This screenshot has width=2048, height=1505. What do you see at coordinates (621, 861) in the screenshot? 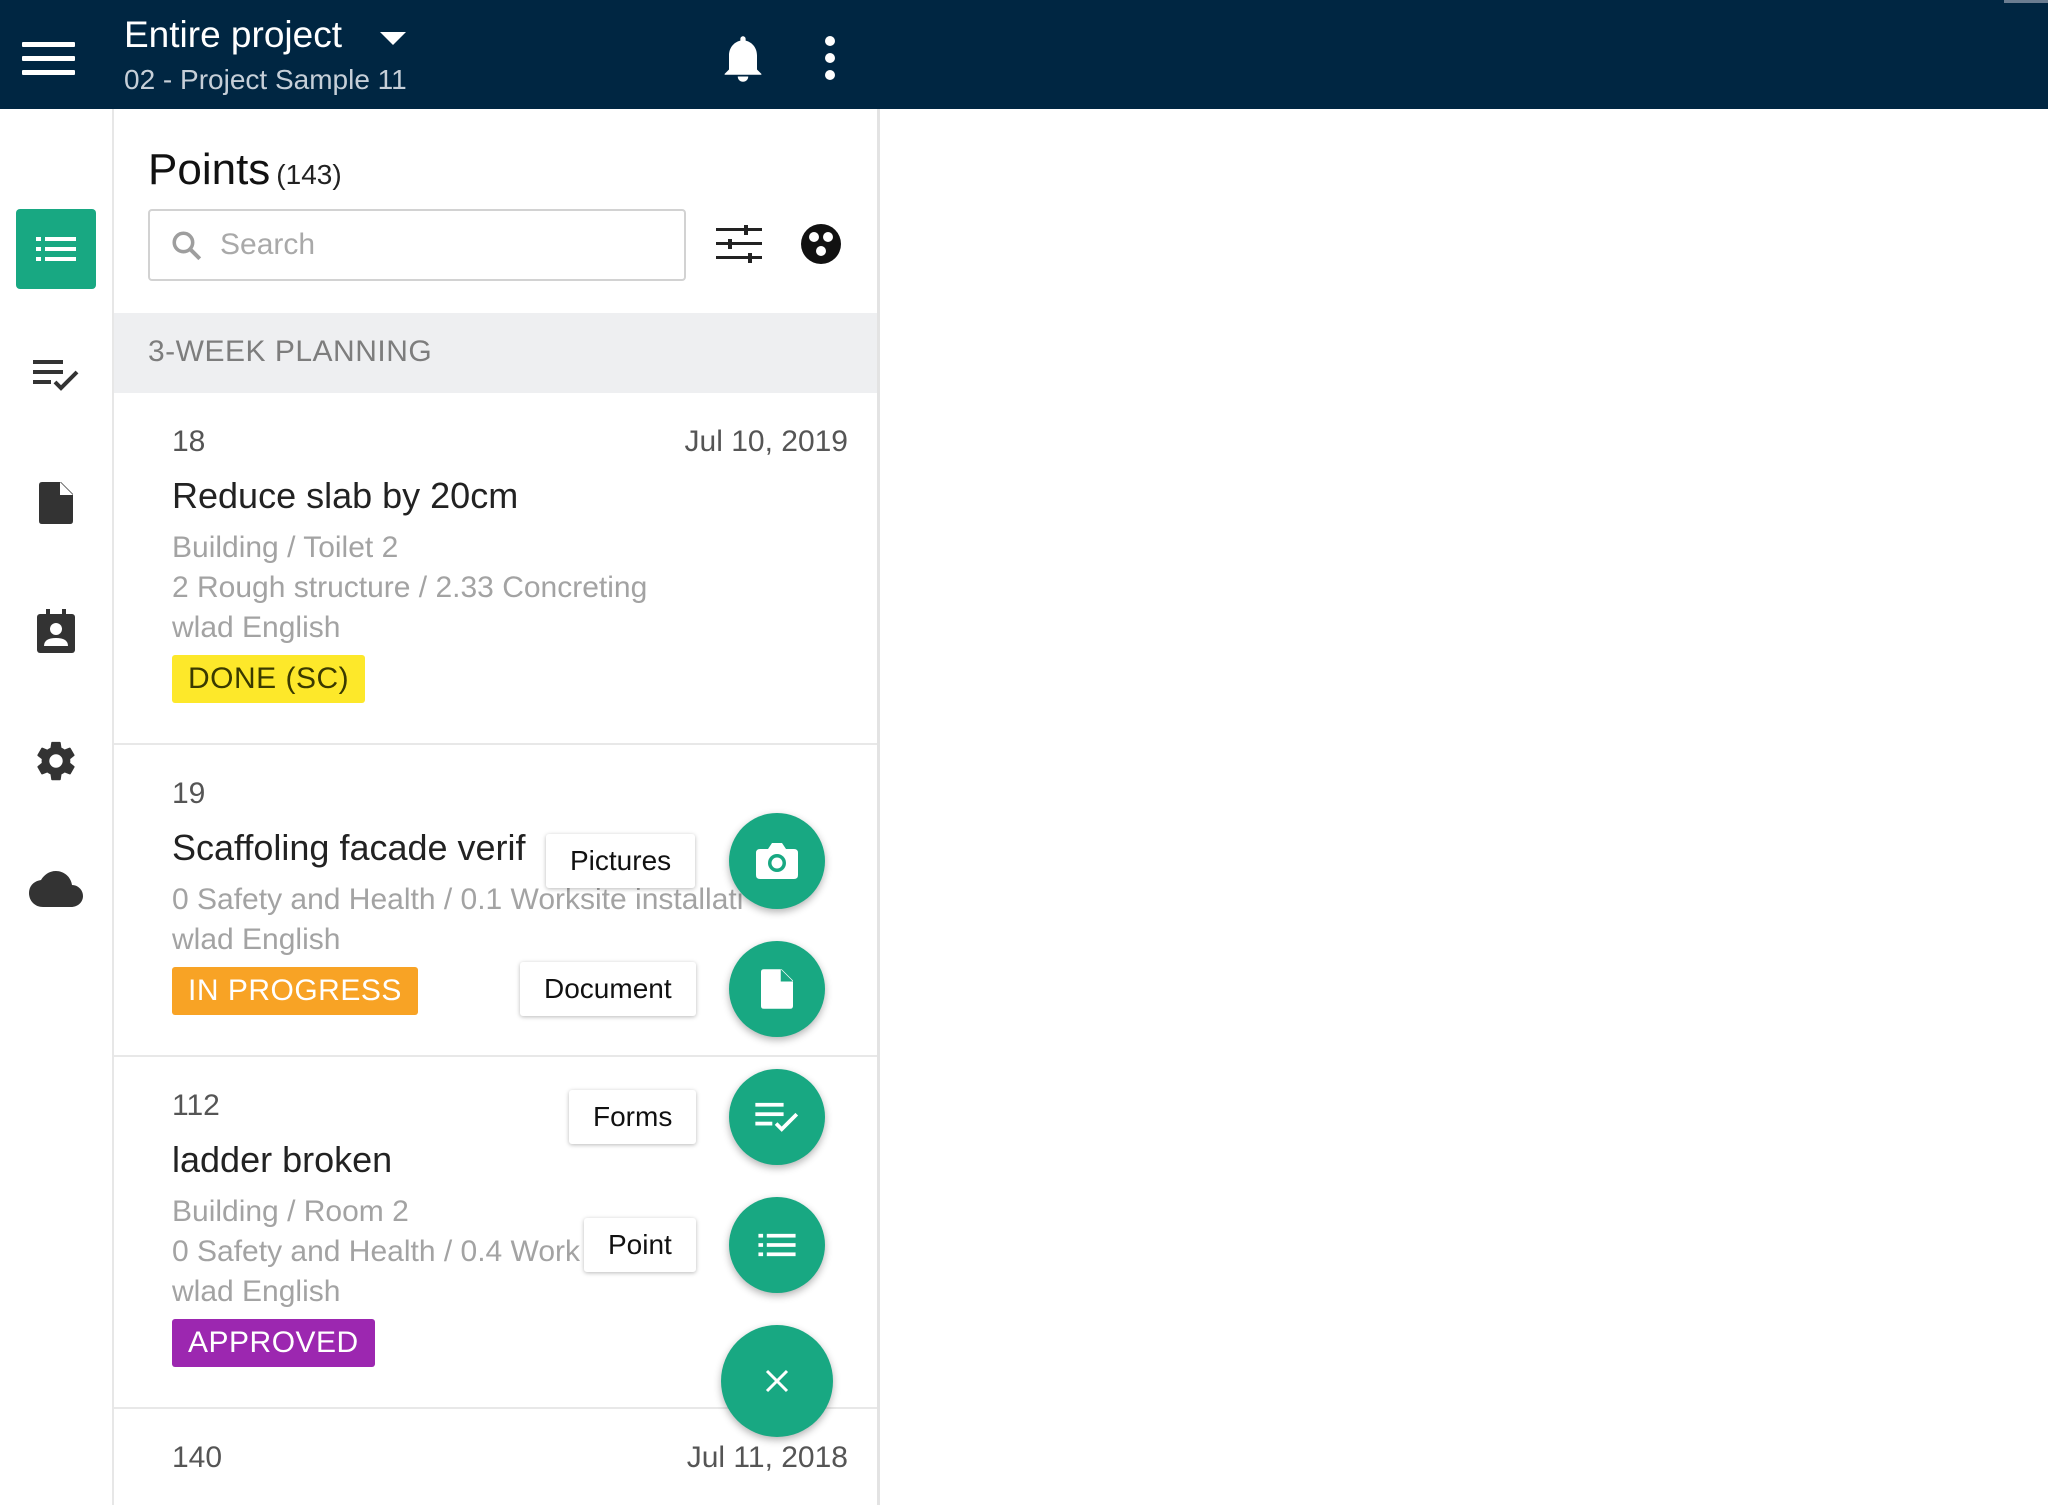
I see `fab-label-pictures: Pictures` at bounding box center [621, 861].